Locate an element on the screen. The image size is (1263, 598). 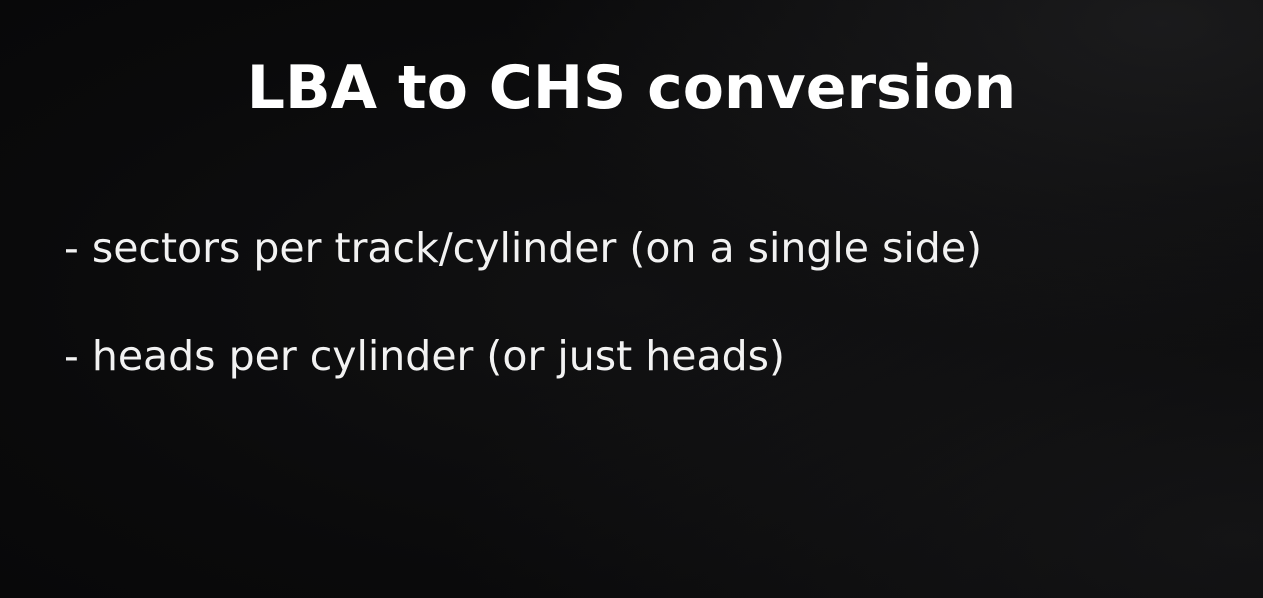
slide-title: LBA to CHS conversion is located at coordinates (631, 88).